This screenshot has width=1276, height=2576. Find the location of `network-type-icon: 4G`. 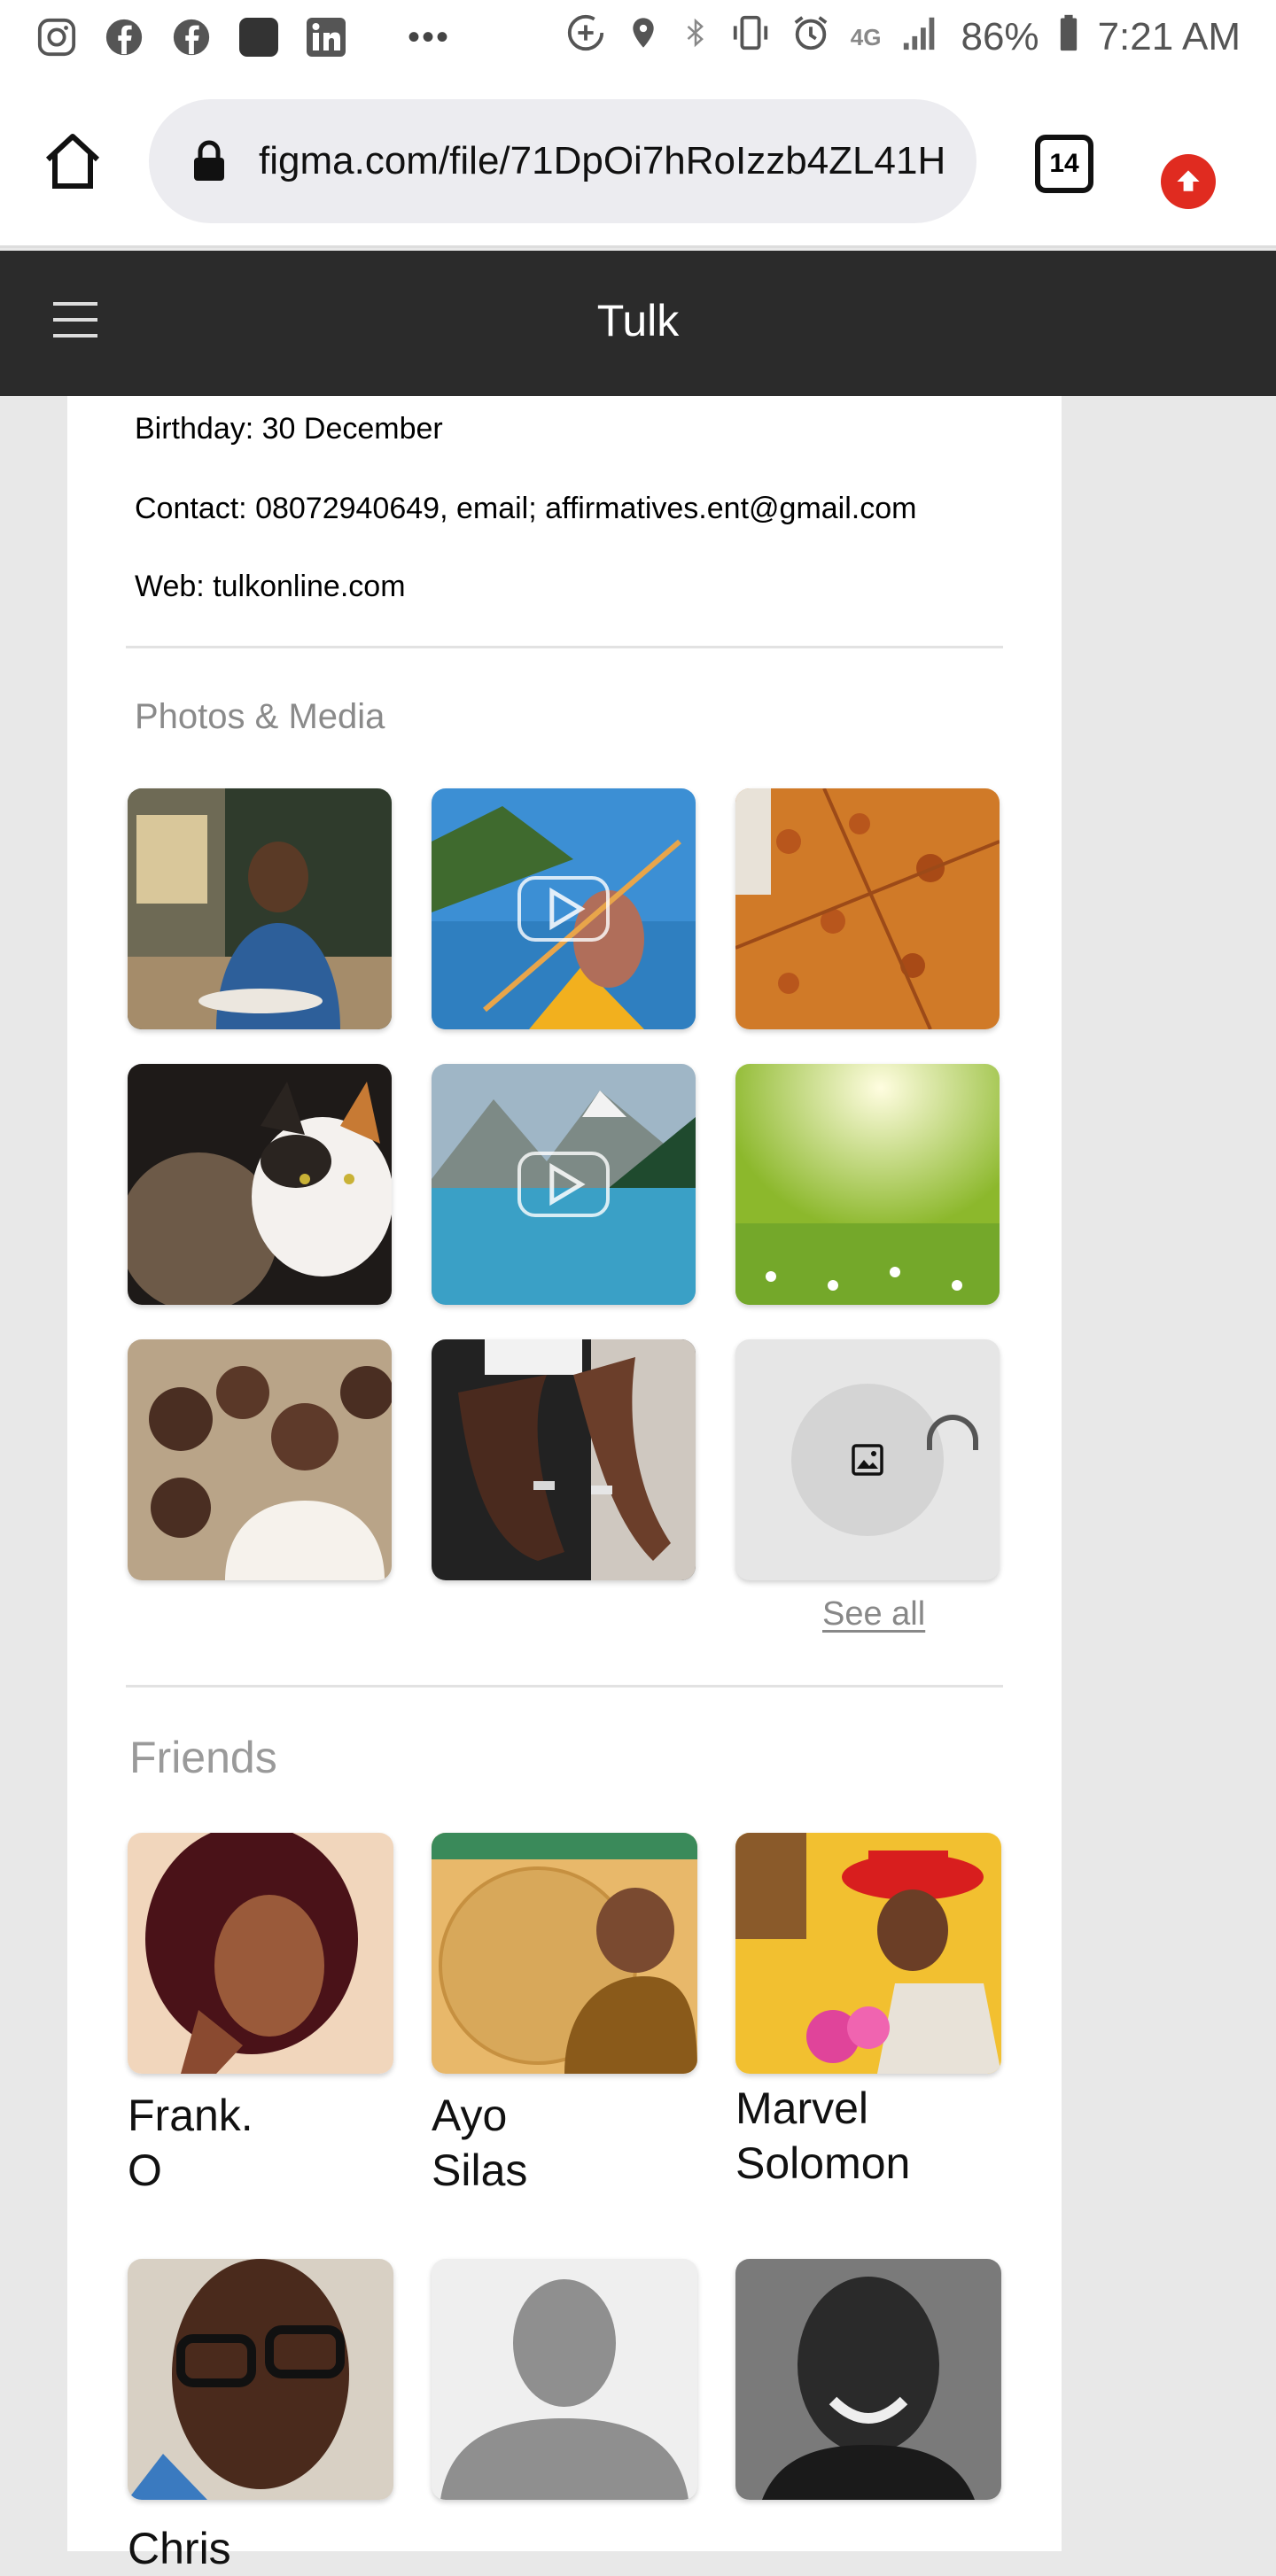

network-type-icon: 4G is located at coordinates (866, 36).